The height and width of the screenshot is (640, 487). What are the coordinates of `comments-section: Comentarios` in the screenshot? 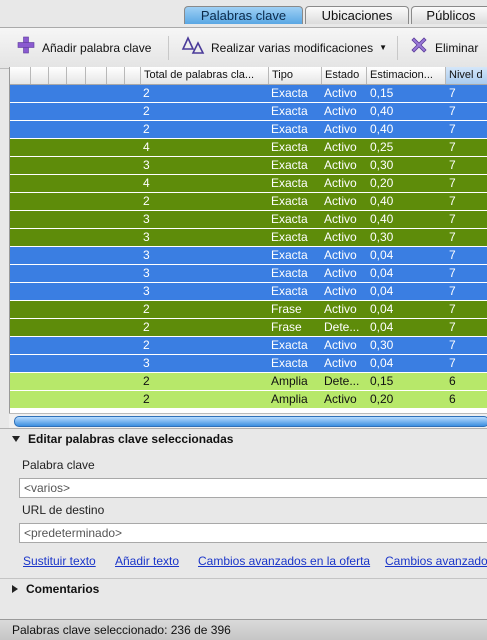 It's located at (243, 589).